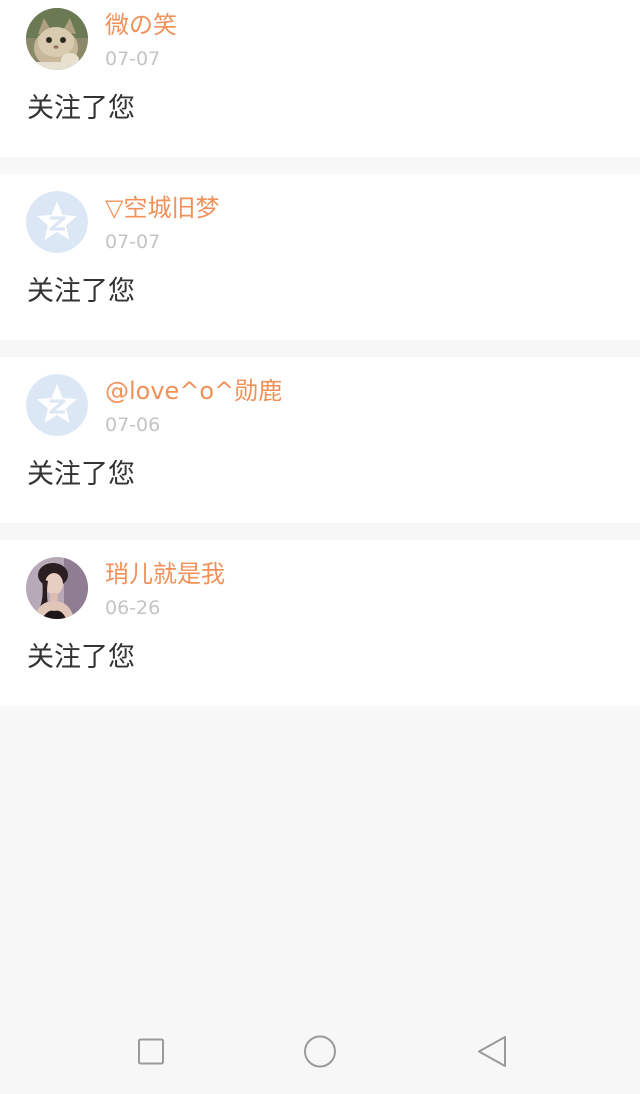  Describe the element at coordinates (162, 208) in the screenshot. I see `user-name: ▽空城旧梦` at that location.